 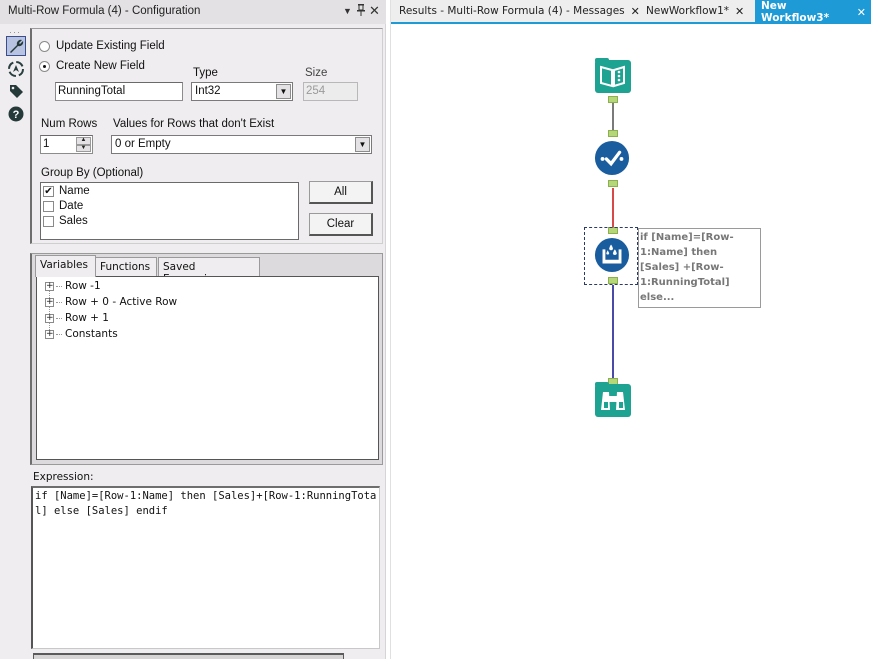 I want to click on navigation-icon, so click(x=16, y=69).